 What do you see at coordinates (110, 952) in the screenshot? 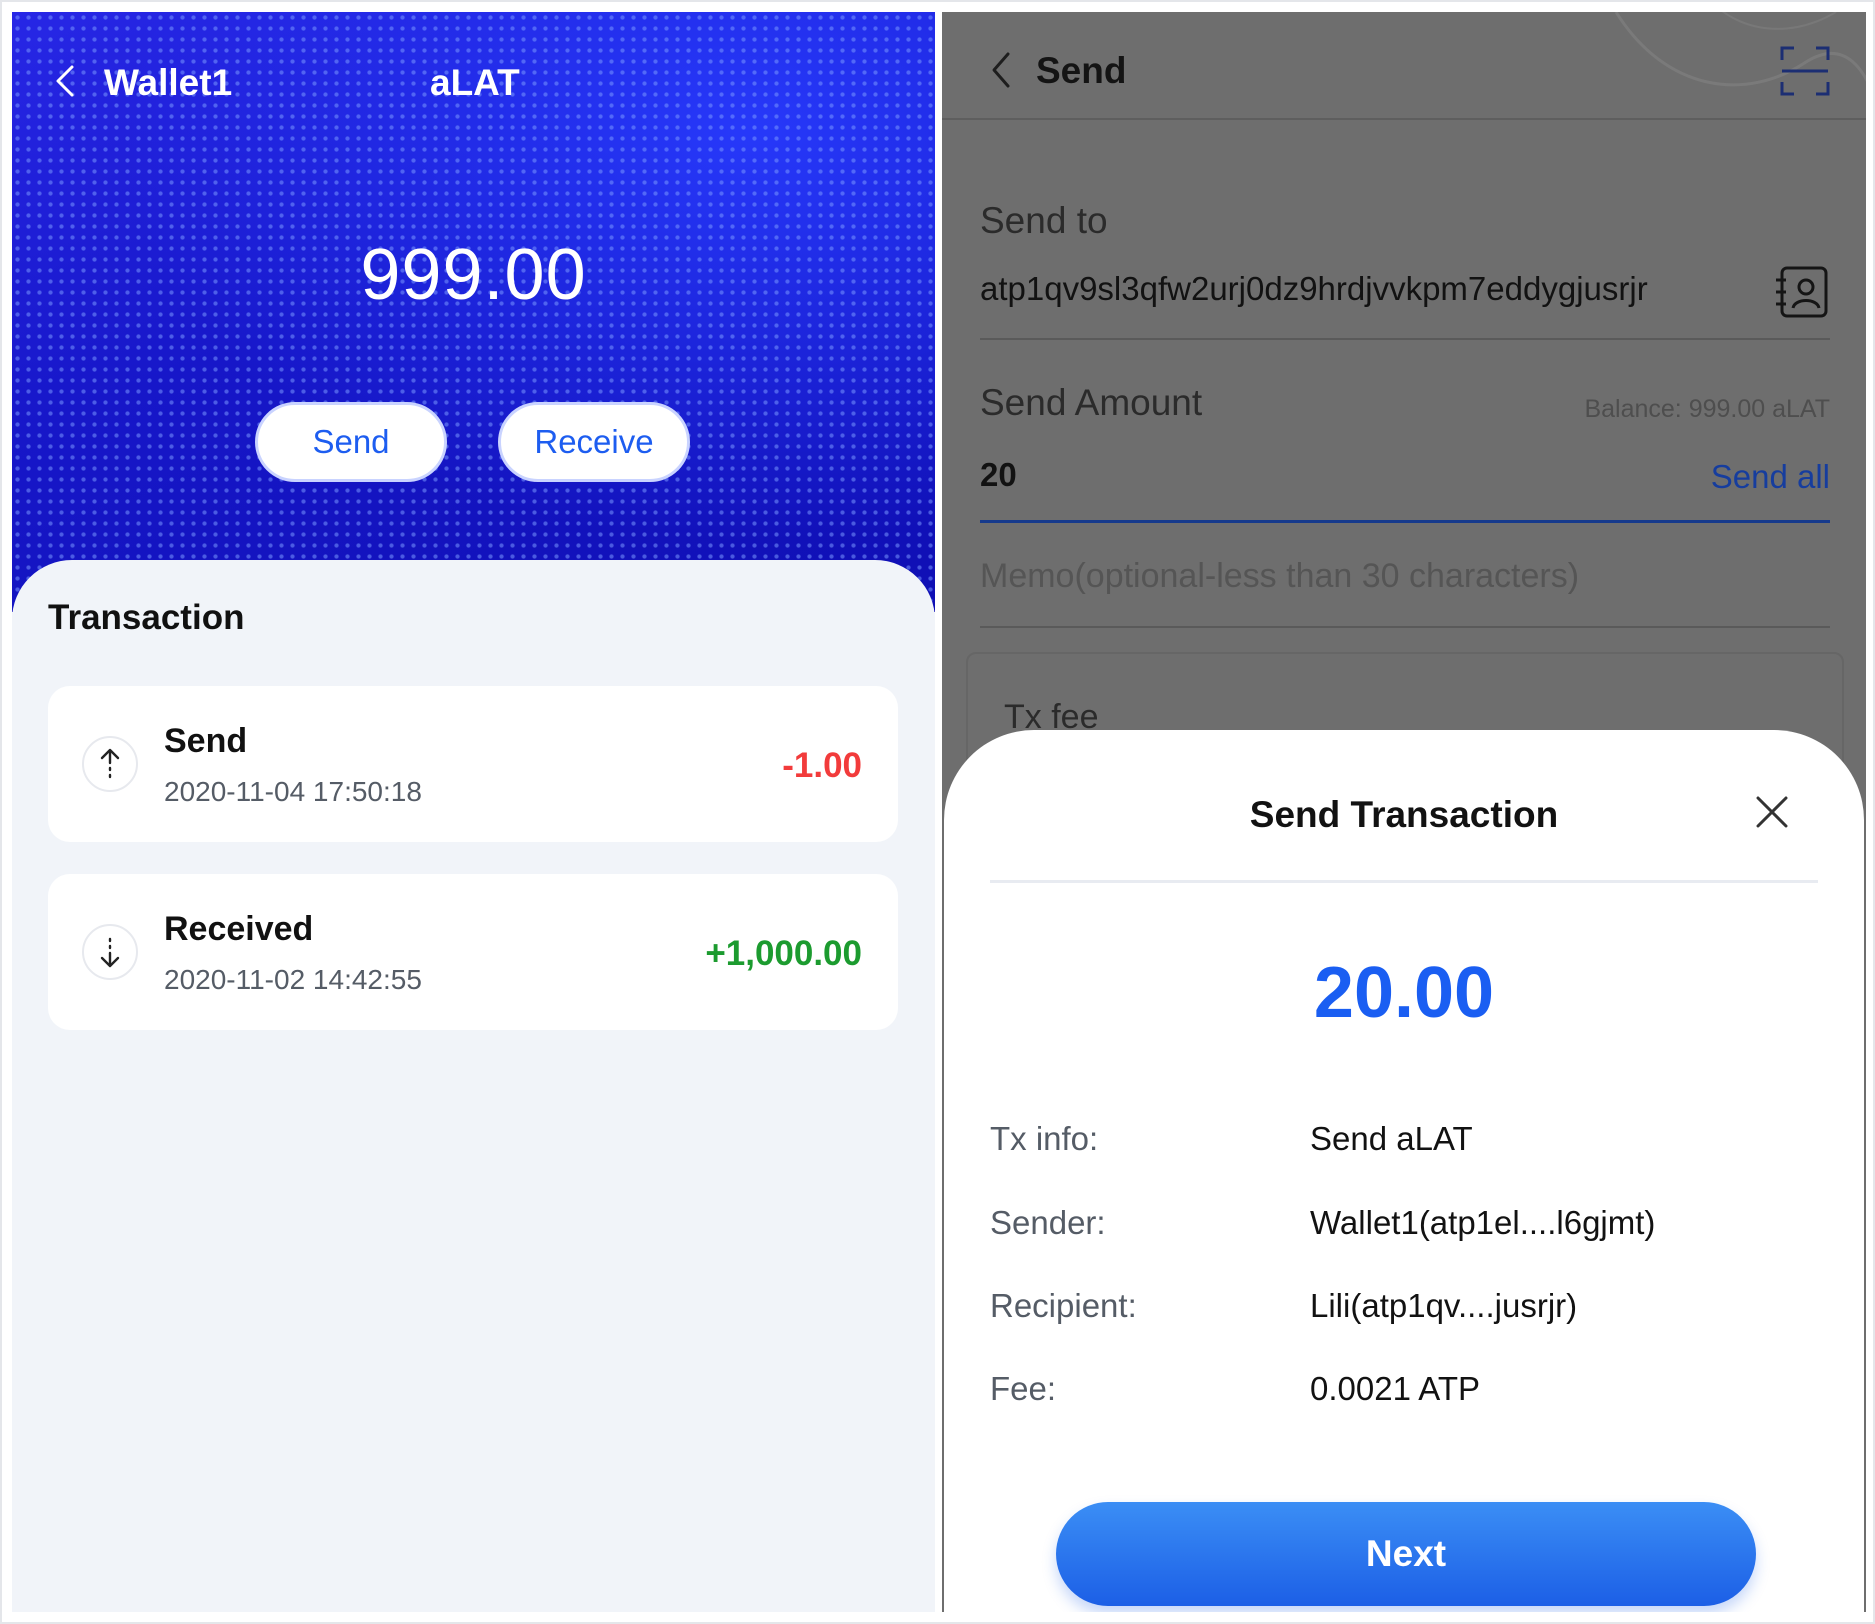
I see `down-arrow-icon` at bounding box center [110, 952].